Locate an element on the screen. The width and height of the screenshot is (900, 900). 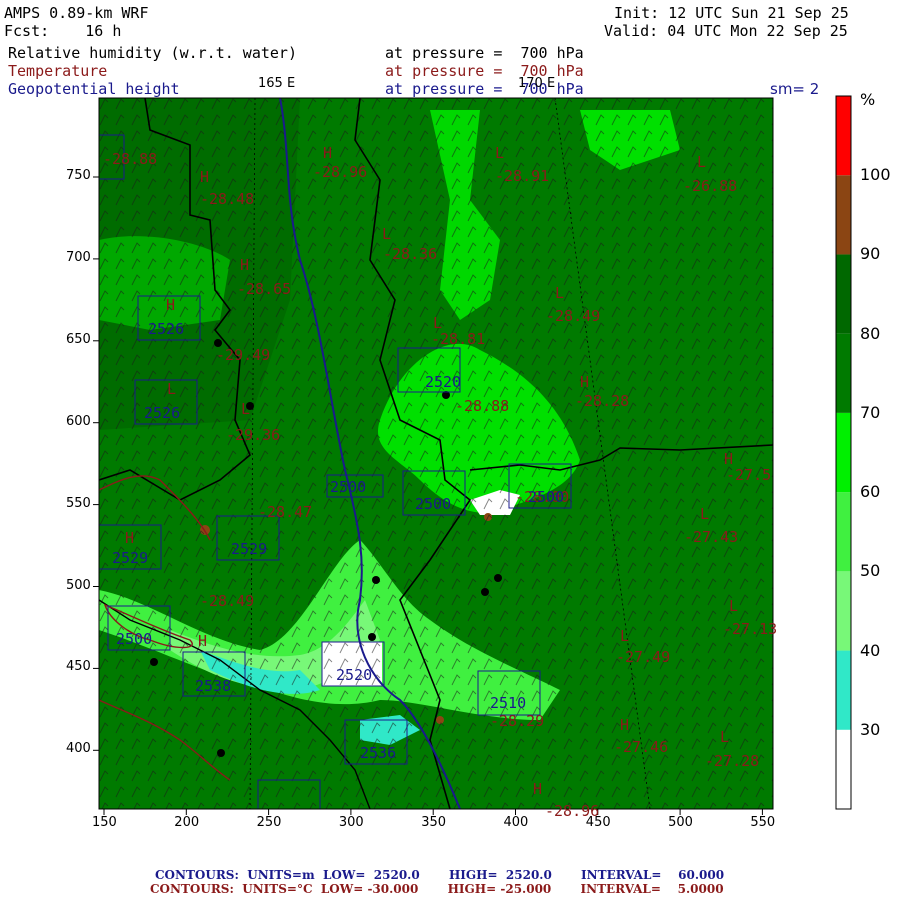
temp-label: -27.5 is located at coordinates (749, 475).